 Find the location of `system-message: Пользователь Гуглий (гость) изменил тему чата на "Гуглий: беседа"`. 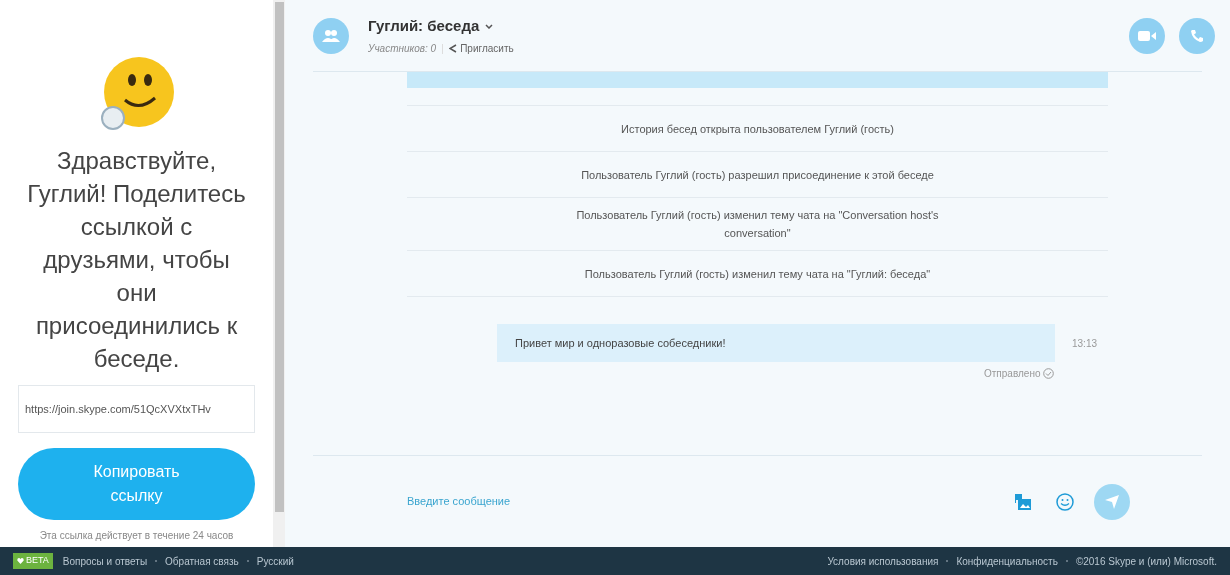

system-message: Пользователь Гуглий (гость) изменил тему чата на "Гуглий: беседа" is located at coordinates (757, 274).